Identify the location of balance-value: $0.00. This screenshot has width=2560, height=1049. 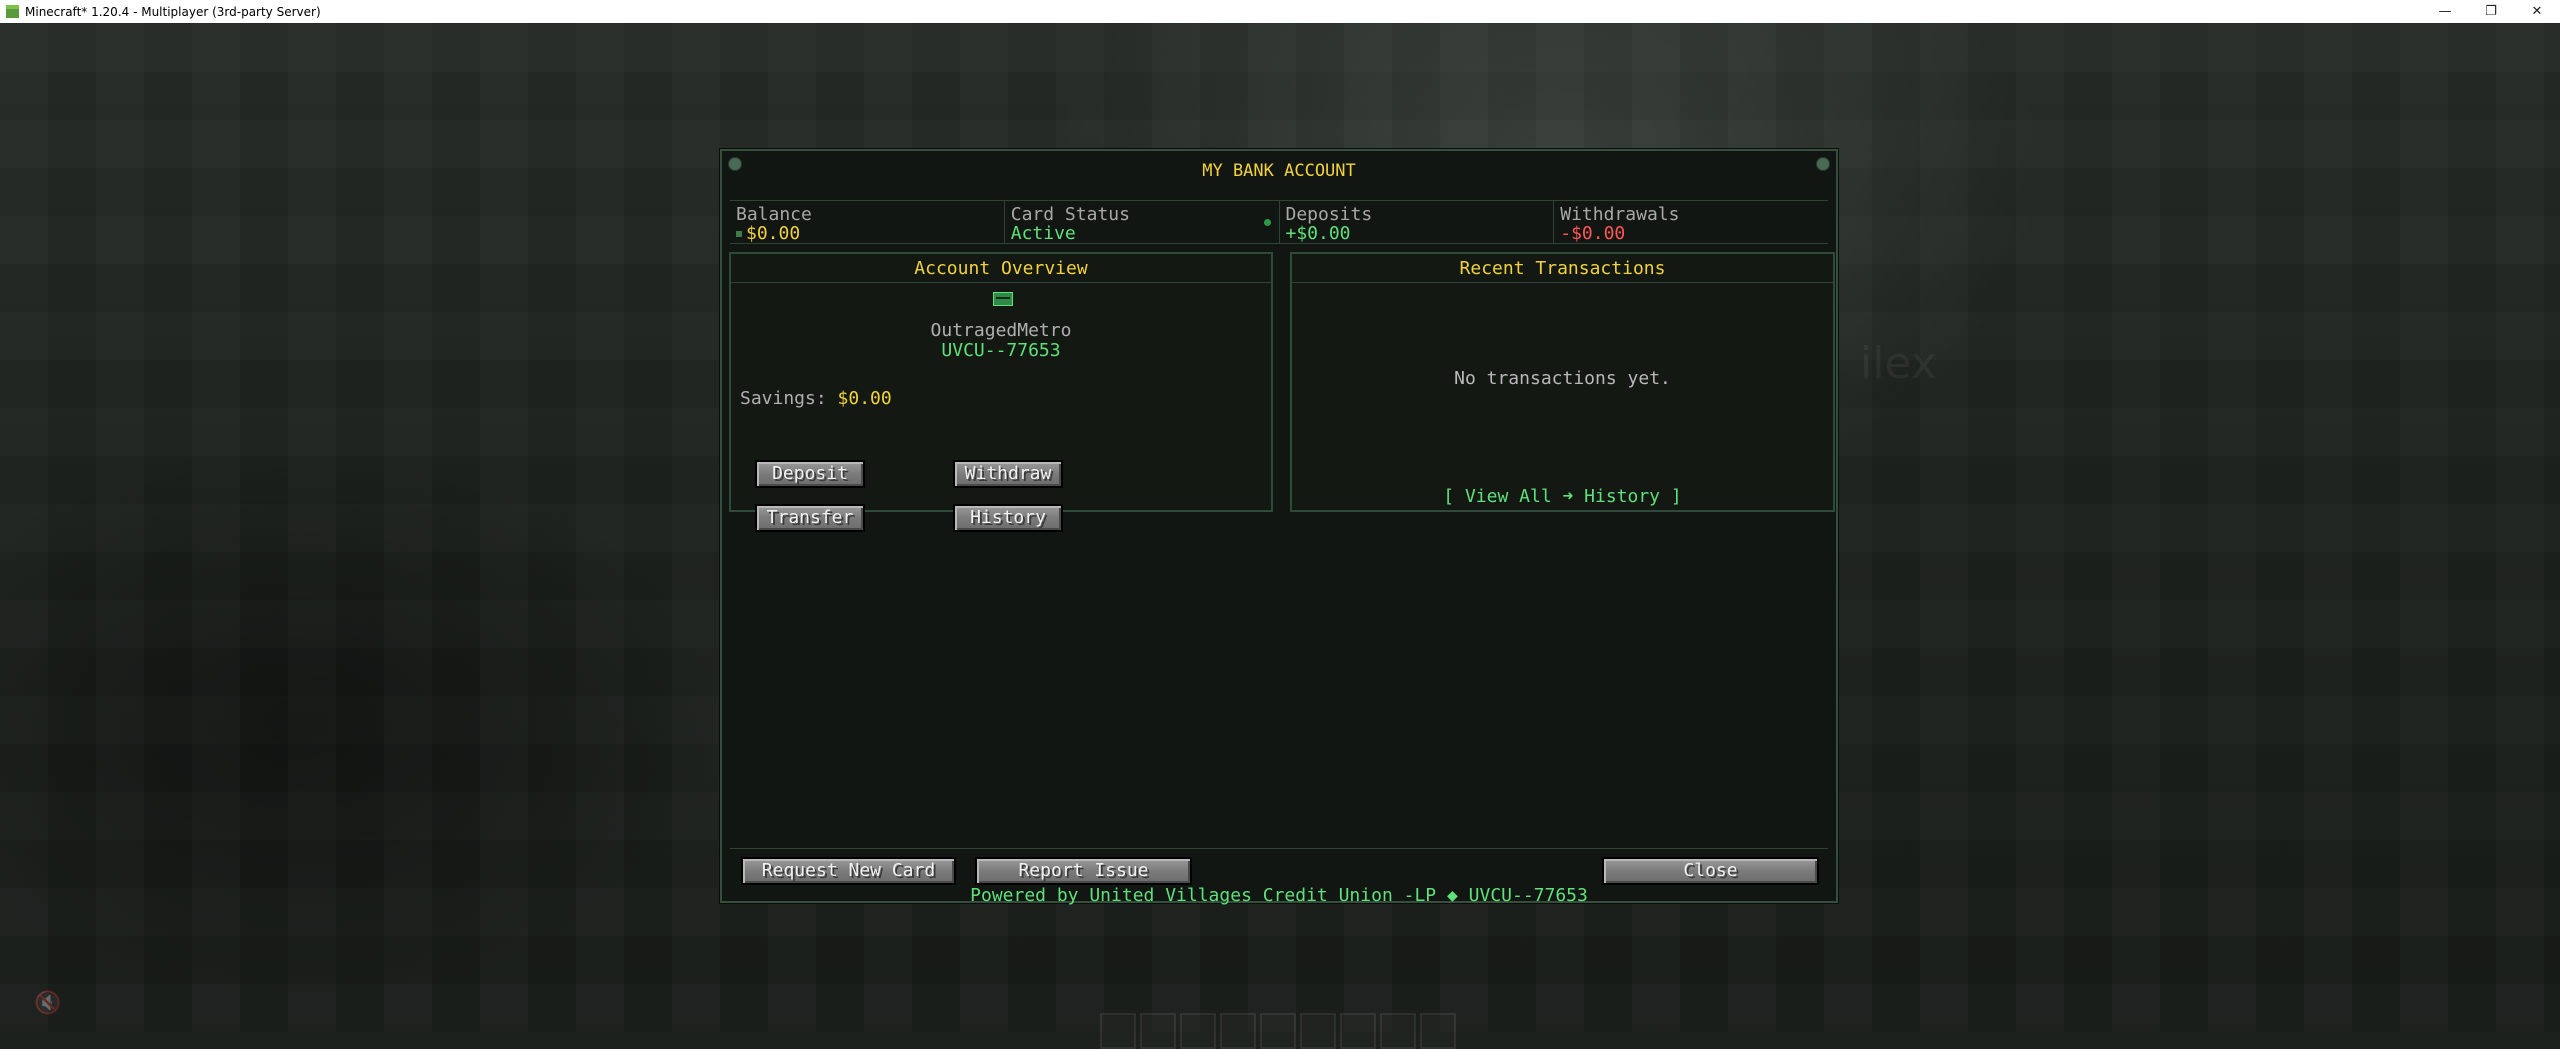
(773, 233).